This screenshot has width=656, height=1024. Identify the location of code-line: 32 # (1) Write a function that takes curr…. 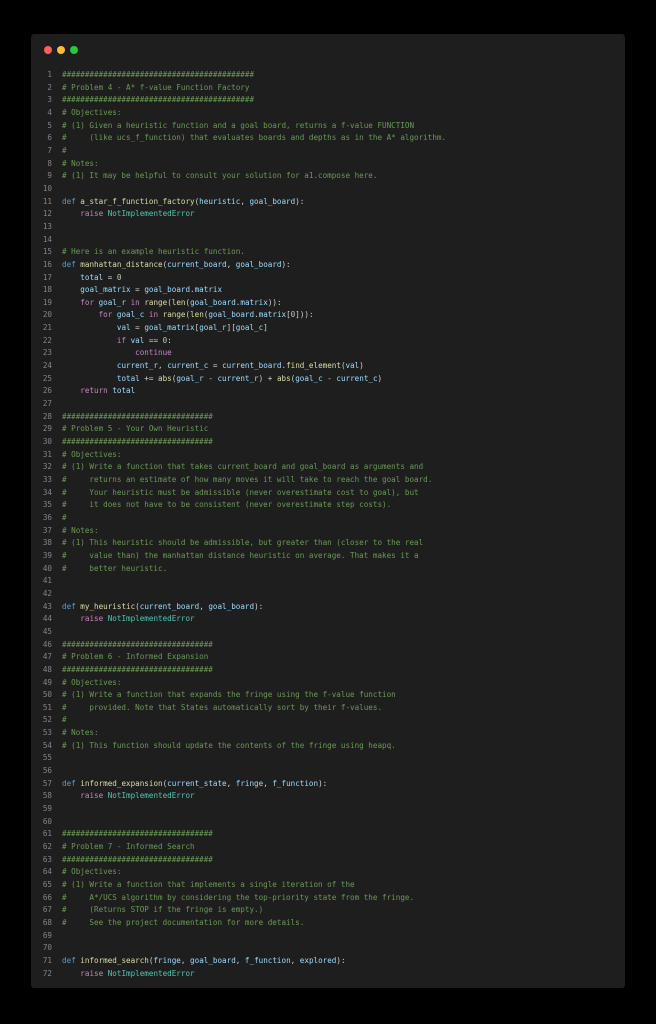
(328, 467).